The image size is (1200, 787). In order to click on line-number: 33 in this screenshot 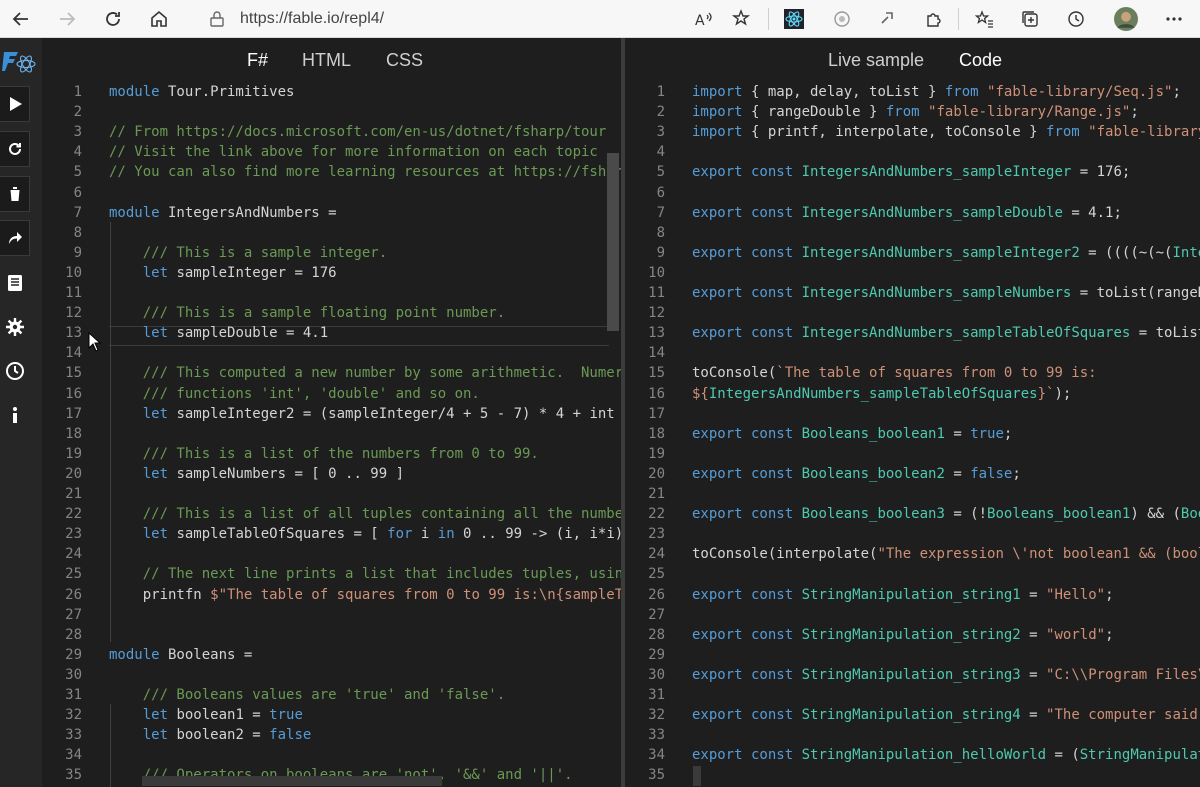, I will do `click(656, 735)`.